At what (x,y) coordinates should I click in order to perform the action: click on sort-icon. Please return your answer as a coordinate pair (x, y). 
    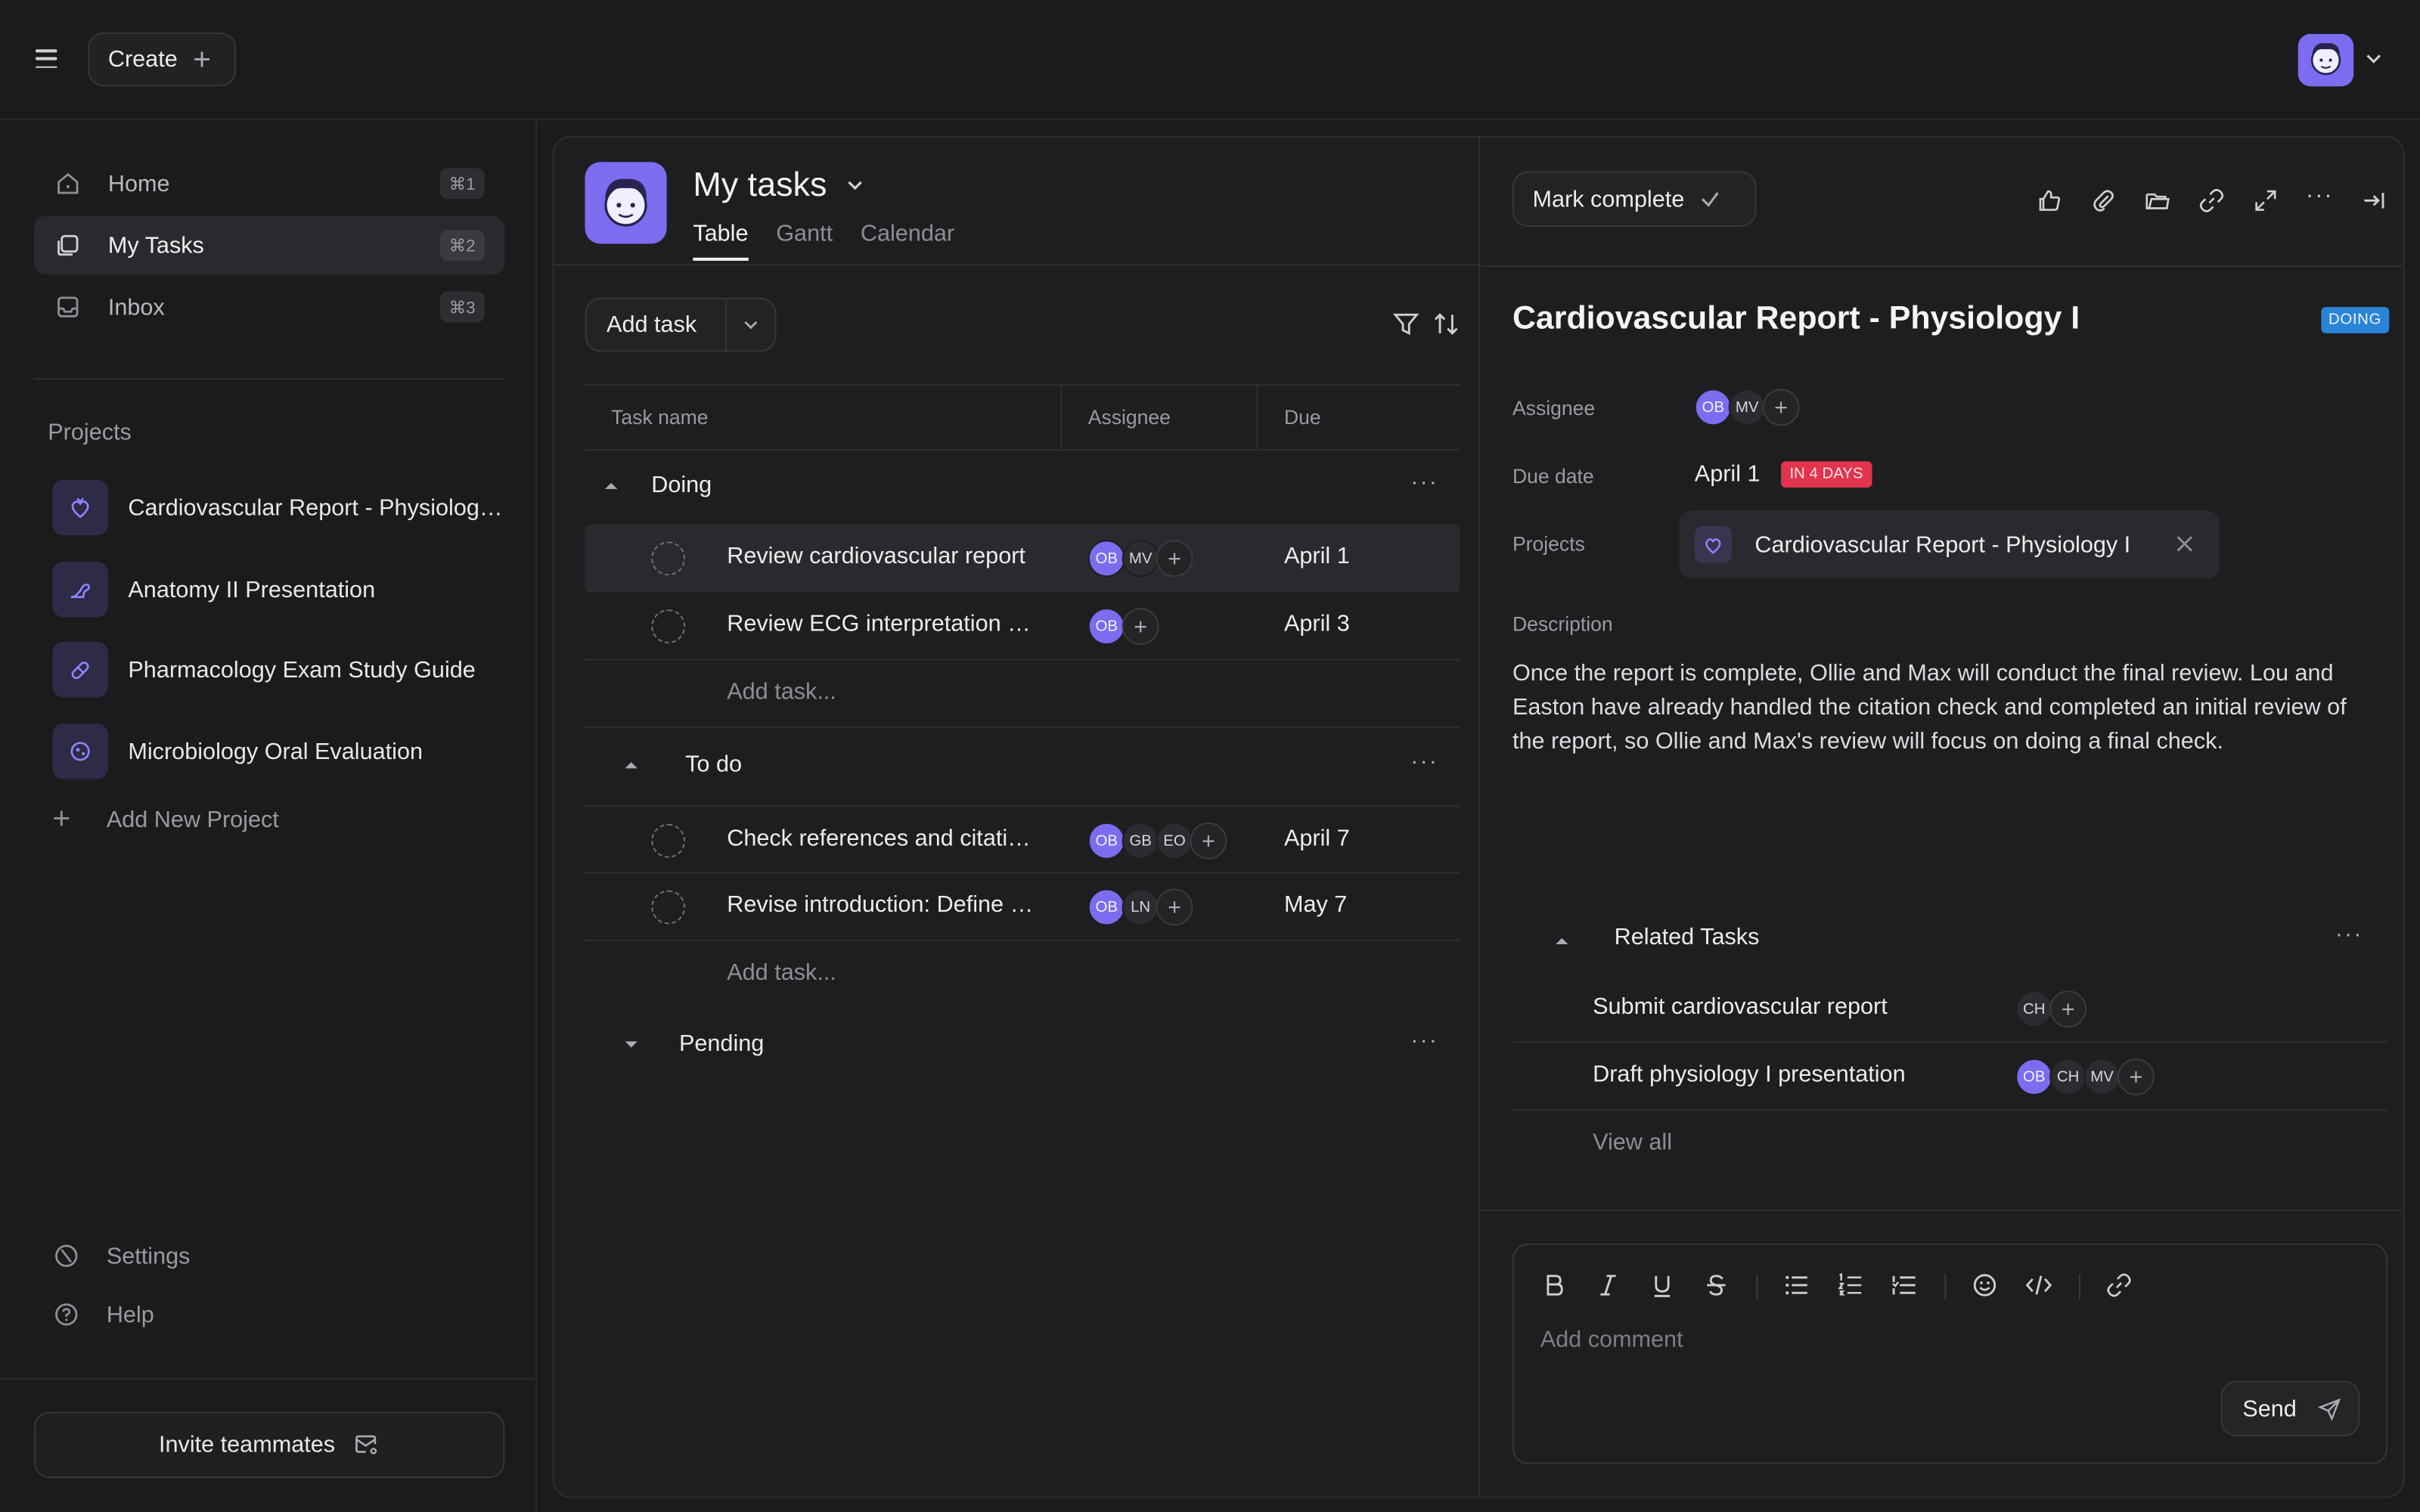
    Looking at the image, I should click on (1446, 324).